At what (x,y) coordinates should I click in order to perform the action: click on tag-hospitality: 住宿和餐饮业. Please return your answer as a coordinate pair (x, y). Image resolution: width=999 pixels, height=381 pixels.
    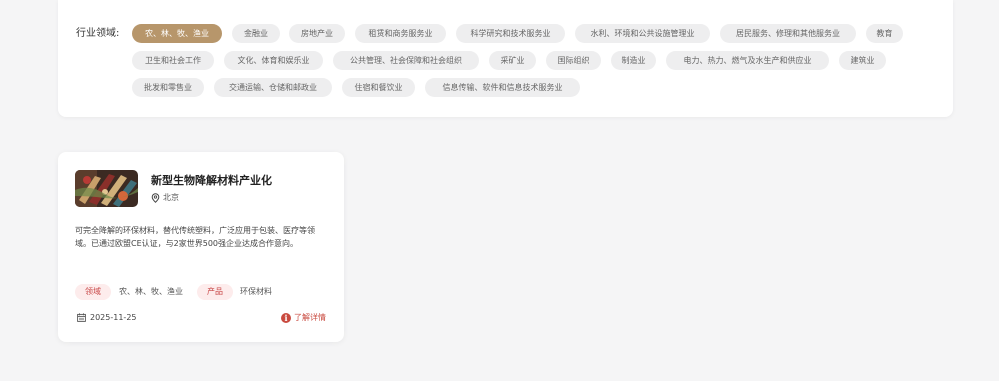
    Looking at the image, I should click on (378, 87).